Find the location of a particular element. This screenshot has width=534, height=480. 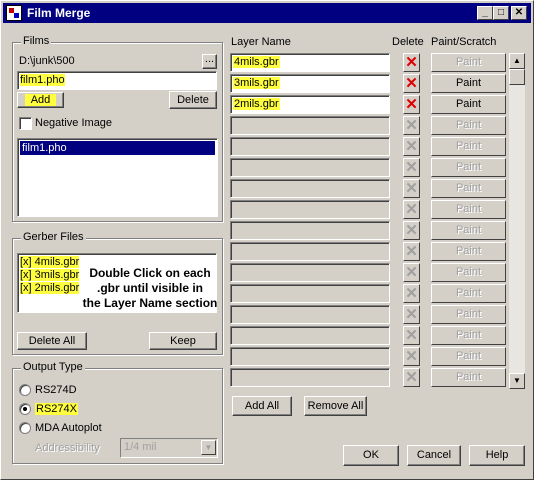

films-group-label: Films is located at coordinates (36, 41).